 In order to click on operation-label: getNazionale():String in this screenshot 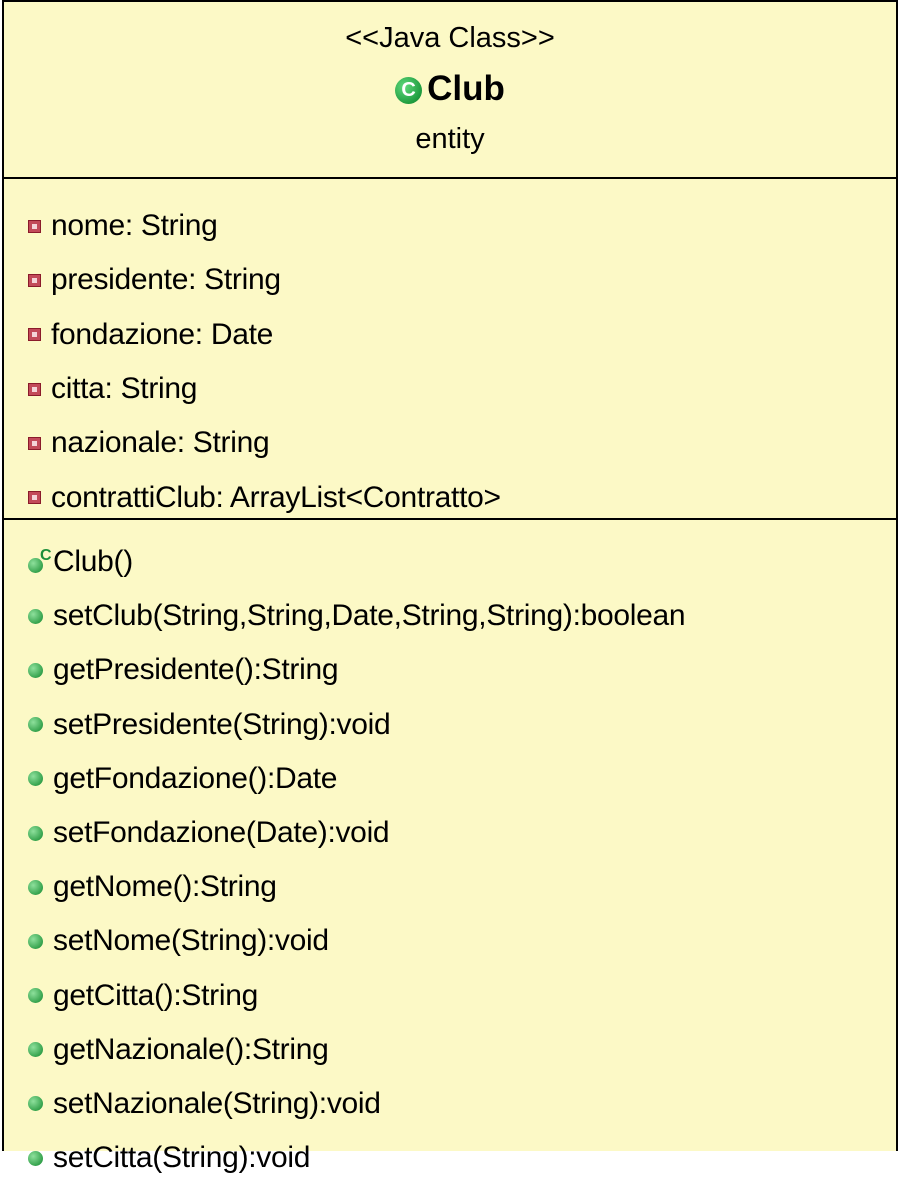, I will do `click(191, 1049)`.